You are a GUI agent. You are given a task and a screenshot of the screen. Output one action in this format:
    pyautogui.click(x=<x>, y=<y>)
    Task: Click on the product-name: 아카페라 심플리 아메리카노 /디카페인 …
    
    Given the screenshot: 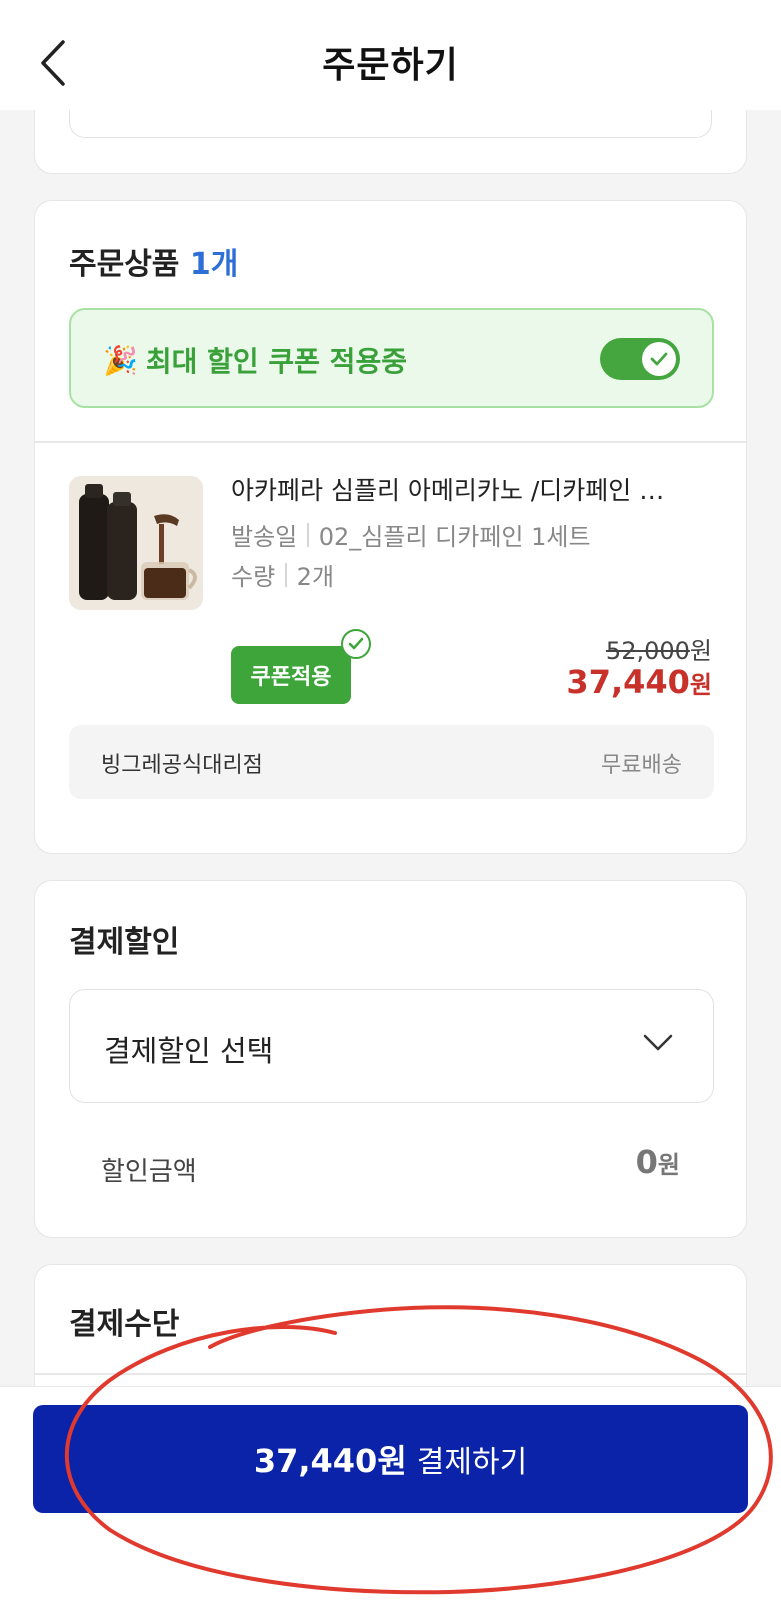 What is the action you would take?
    pyautogui.click(x=471, y=489)
    